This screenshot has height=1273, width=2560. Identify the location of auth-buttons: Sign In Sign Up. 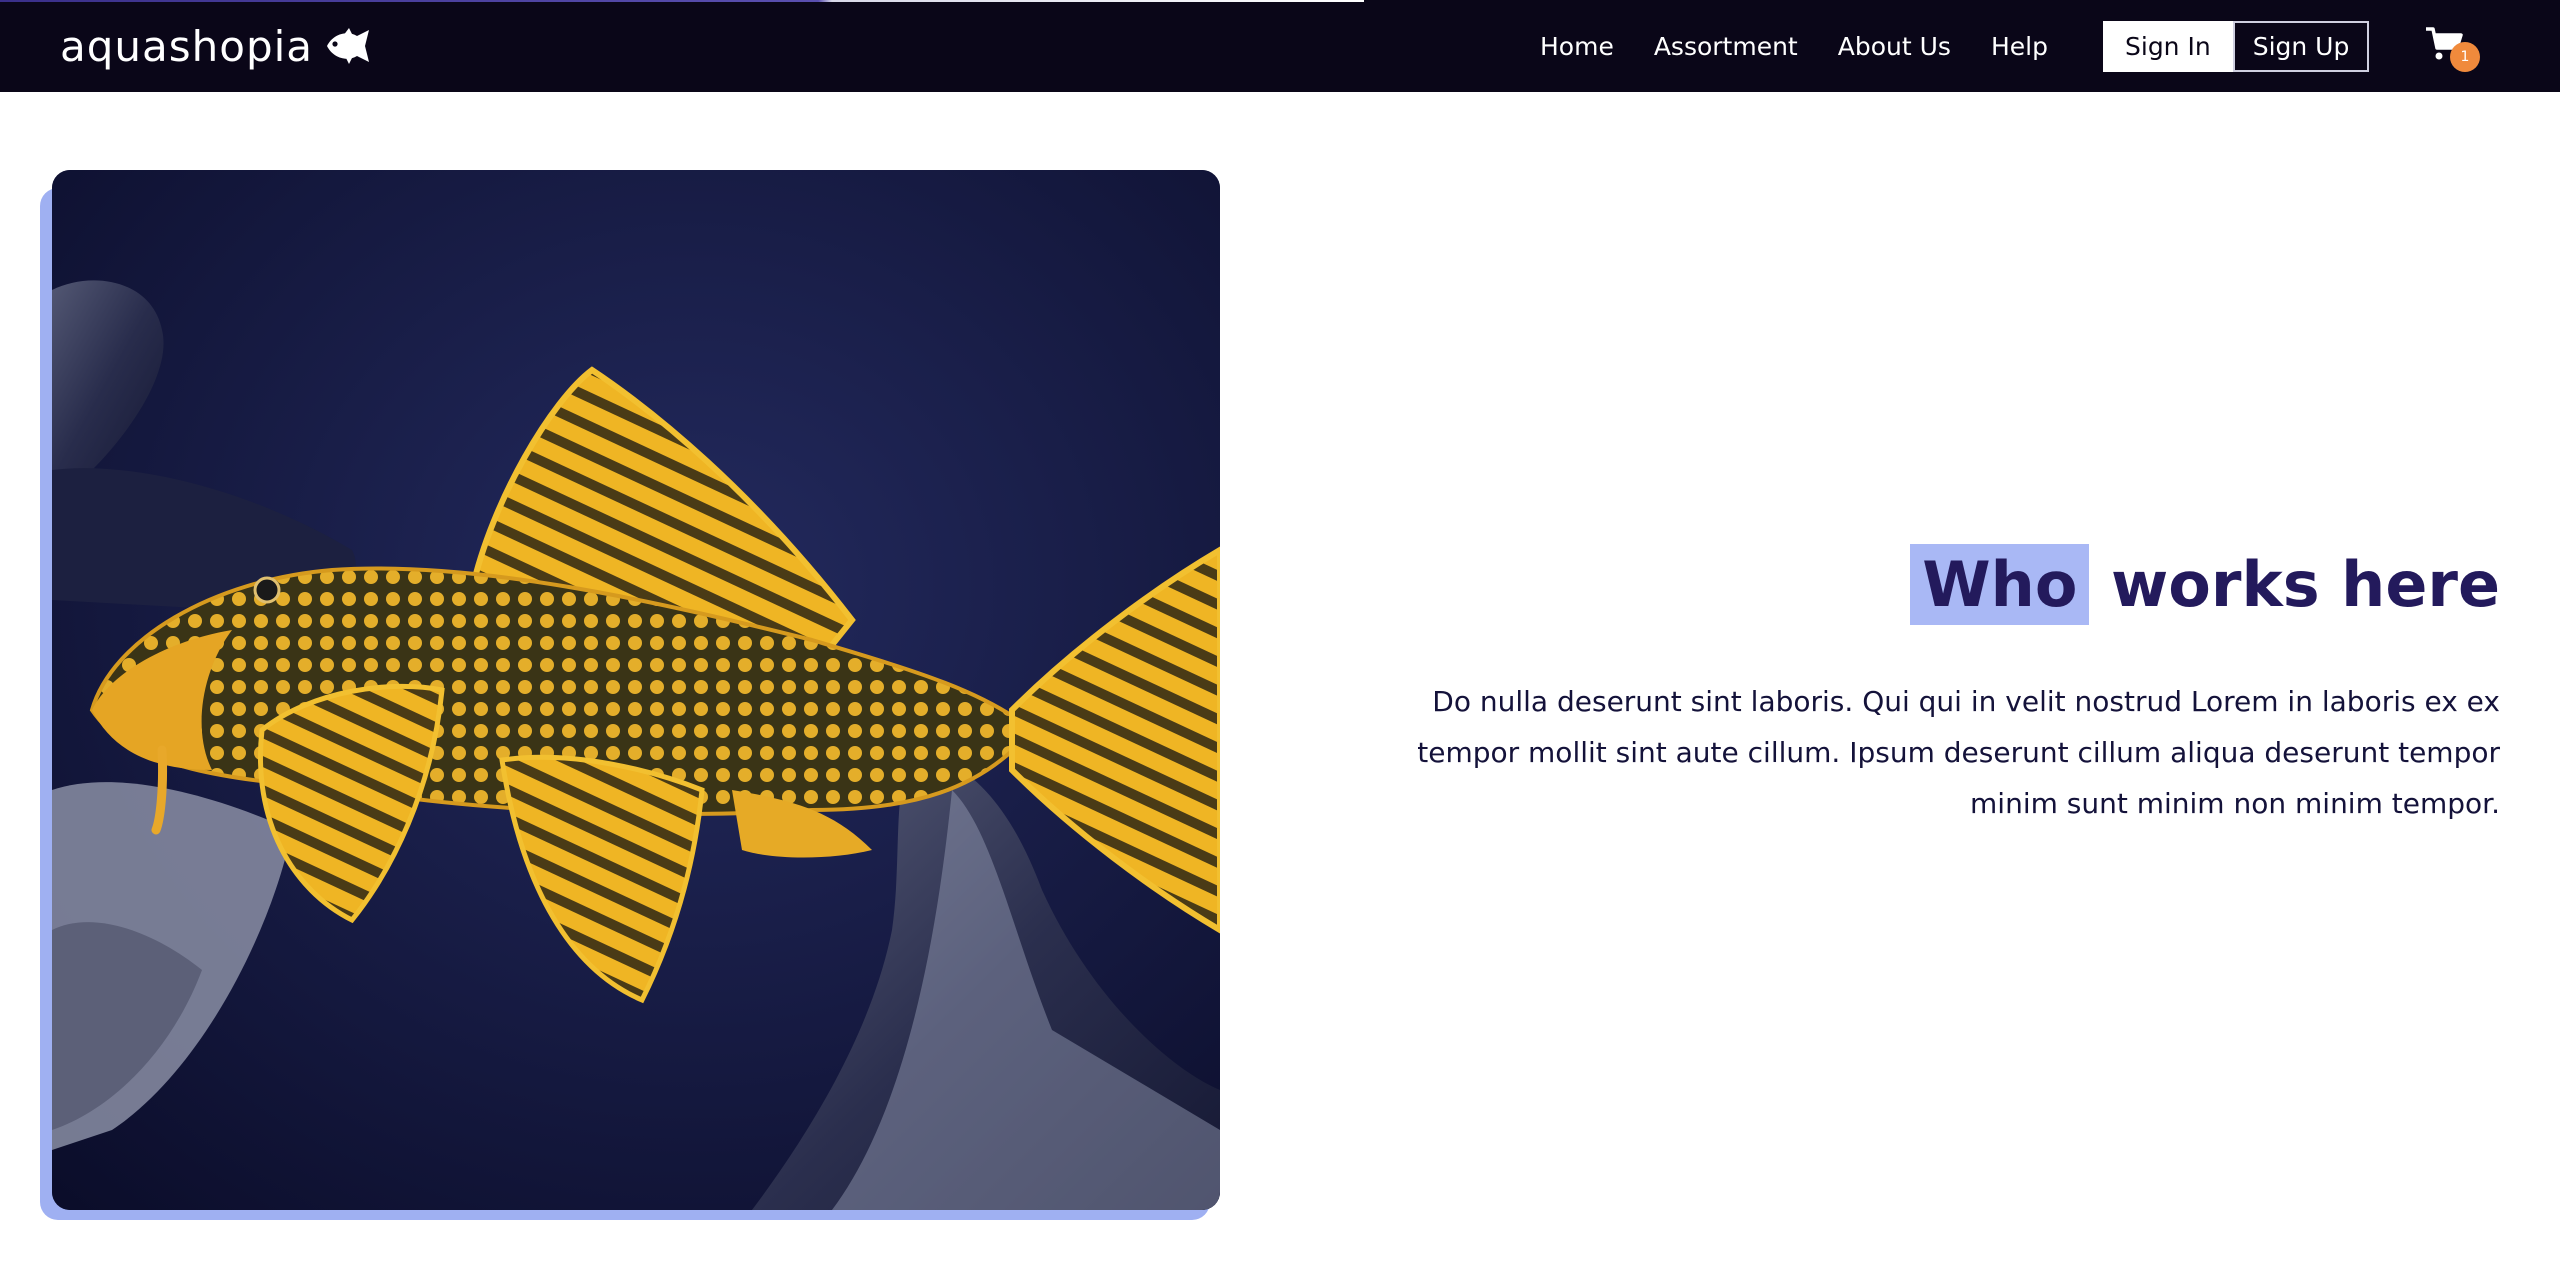
(2236, 46).